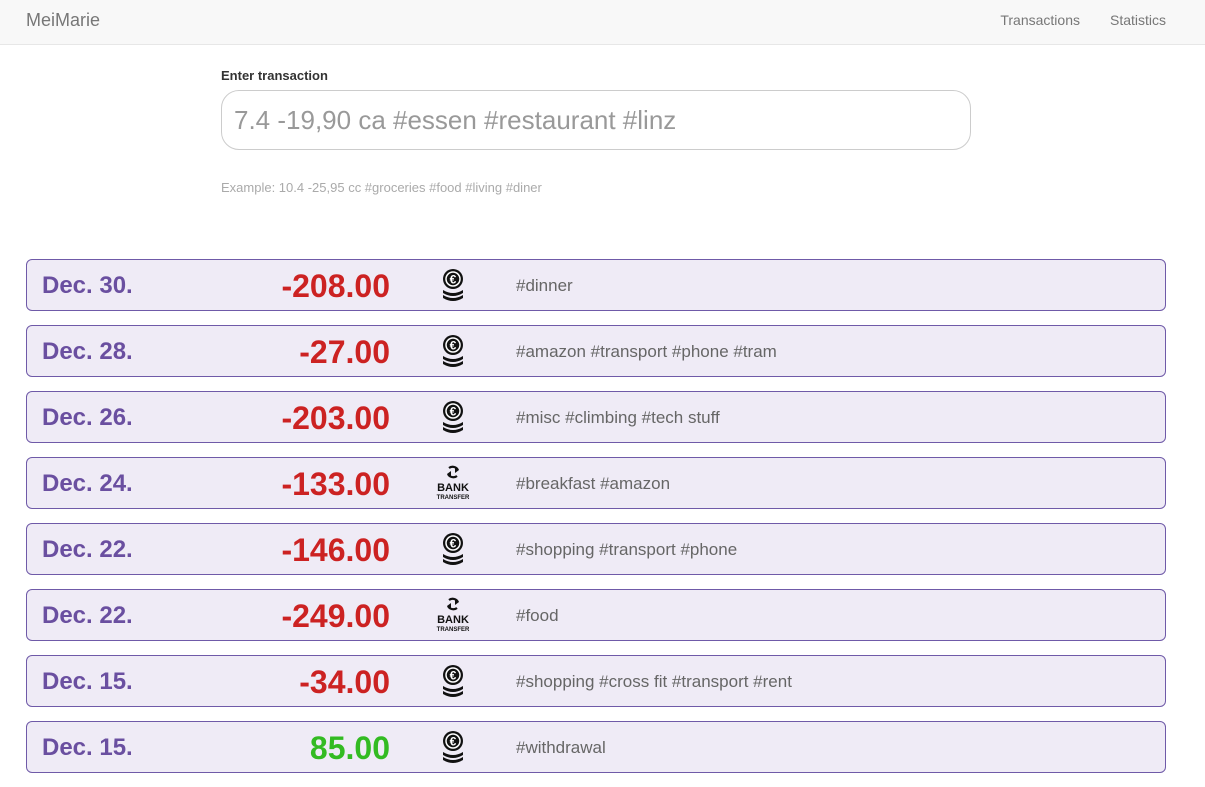  I want to click on transaction-amount: -249.00, so click(335, 616).